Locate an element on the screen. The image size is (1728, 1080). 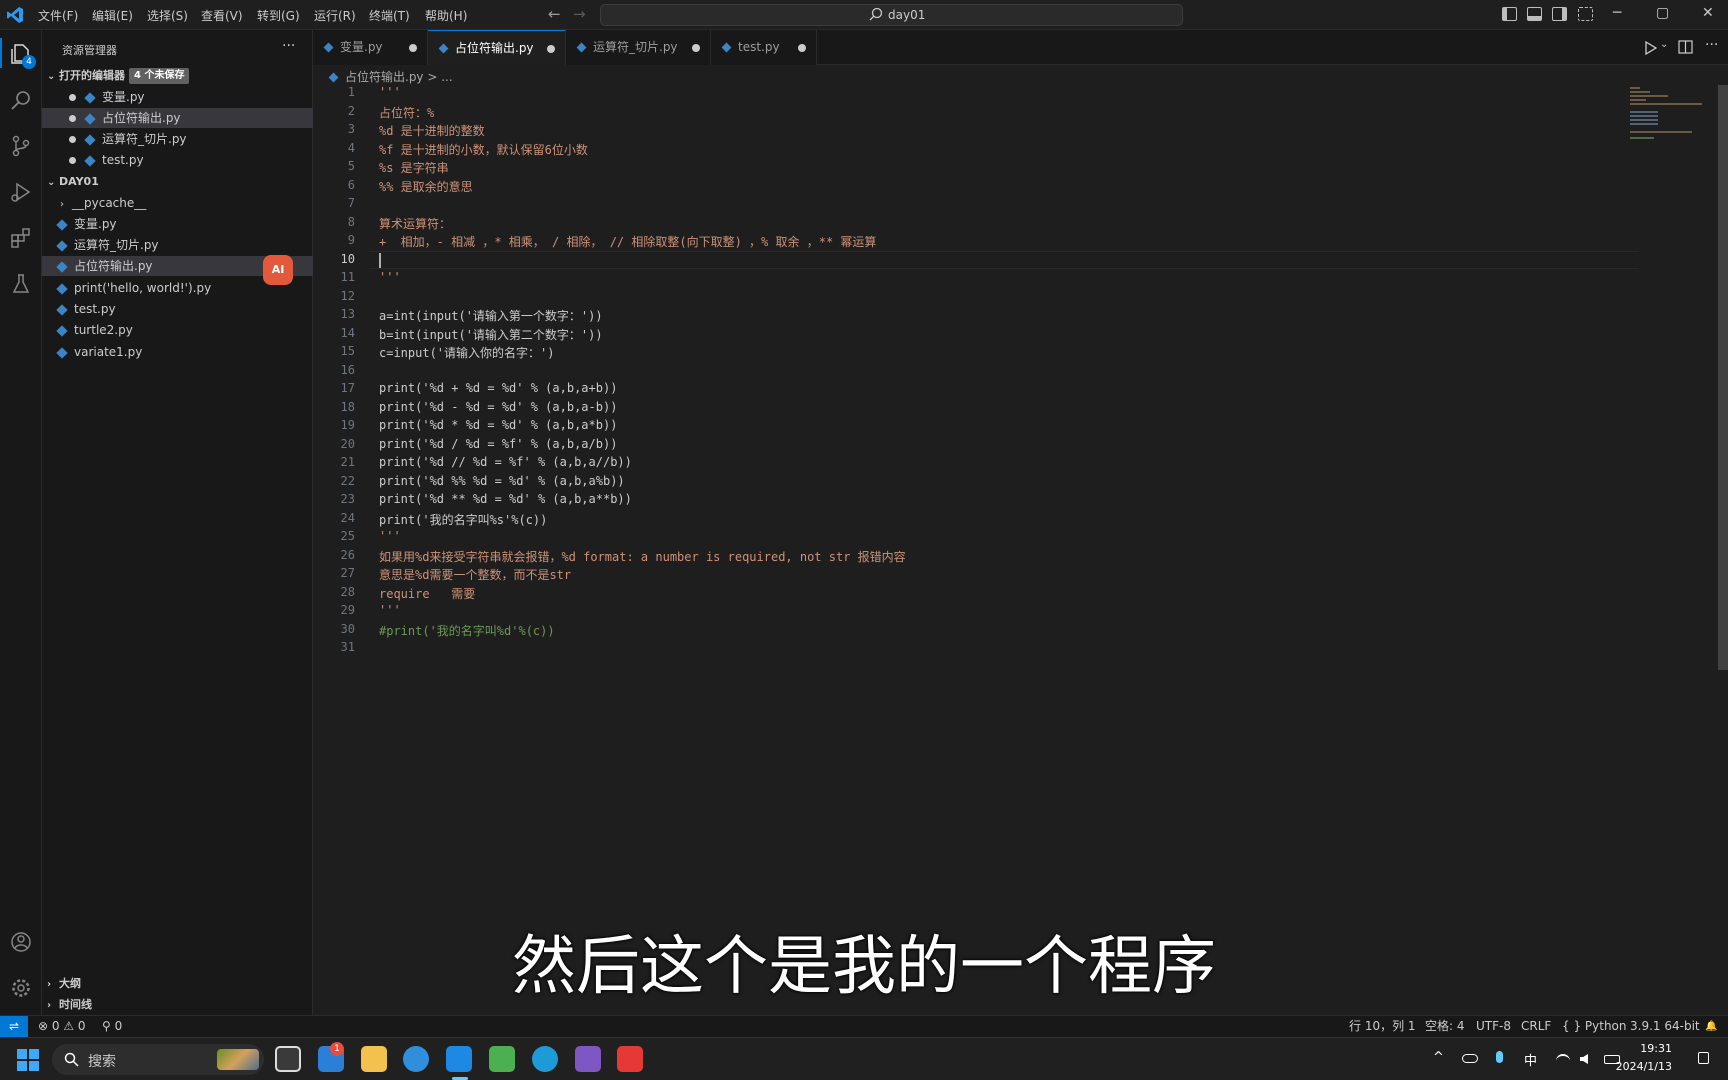
ime-indicator: 中 is located at coordinates (1530, 1059).